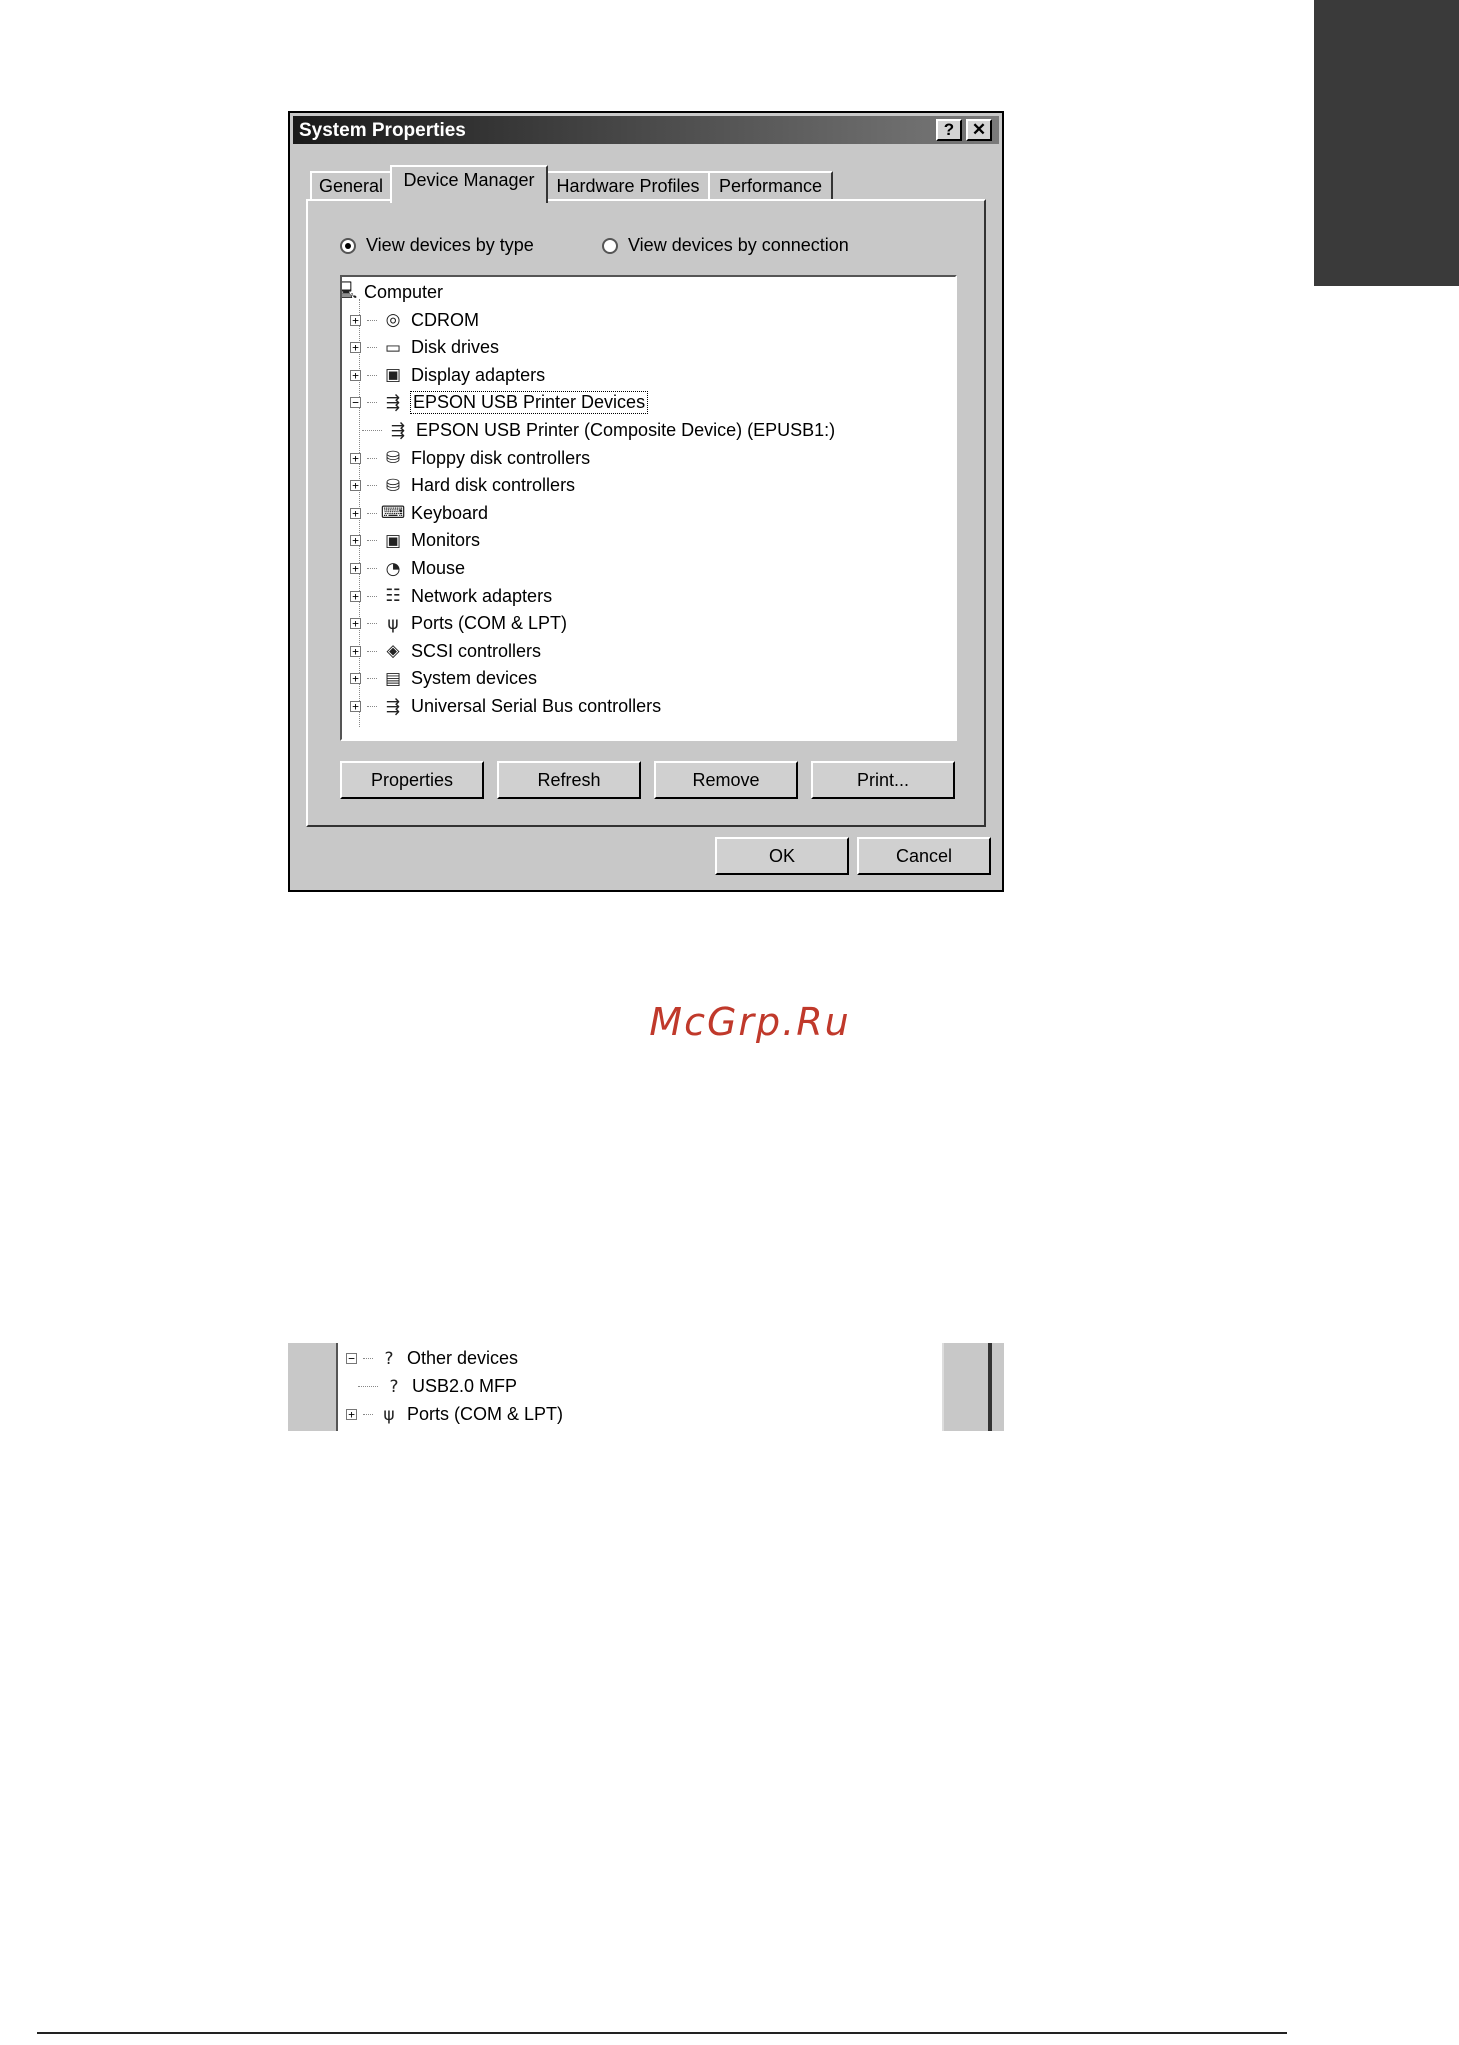  What do you see at coordinates (393, 458) in the screenshot?
I see `controller-icon: ⛁` at bounding box center [393, 458].